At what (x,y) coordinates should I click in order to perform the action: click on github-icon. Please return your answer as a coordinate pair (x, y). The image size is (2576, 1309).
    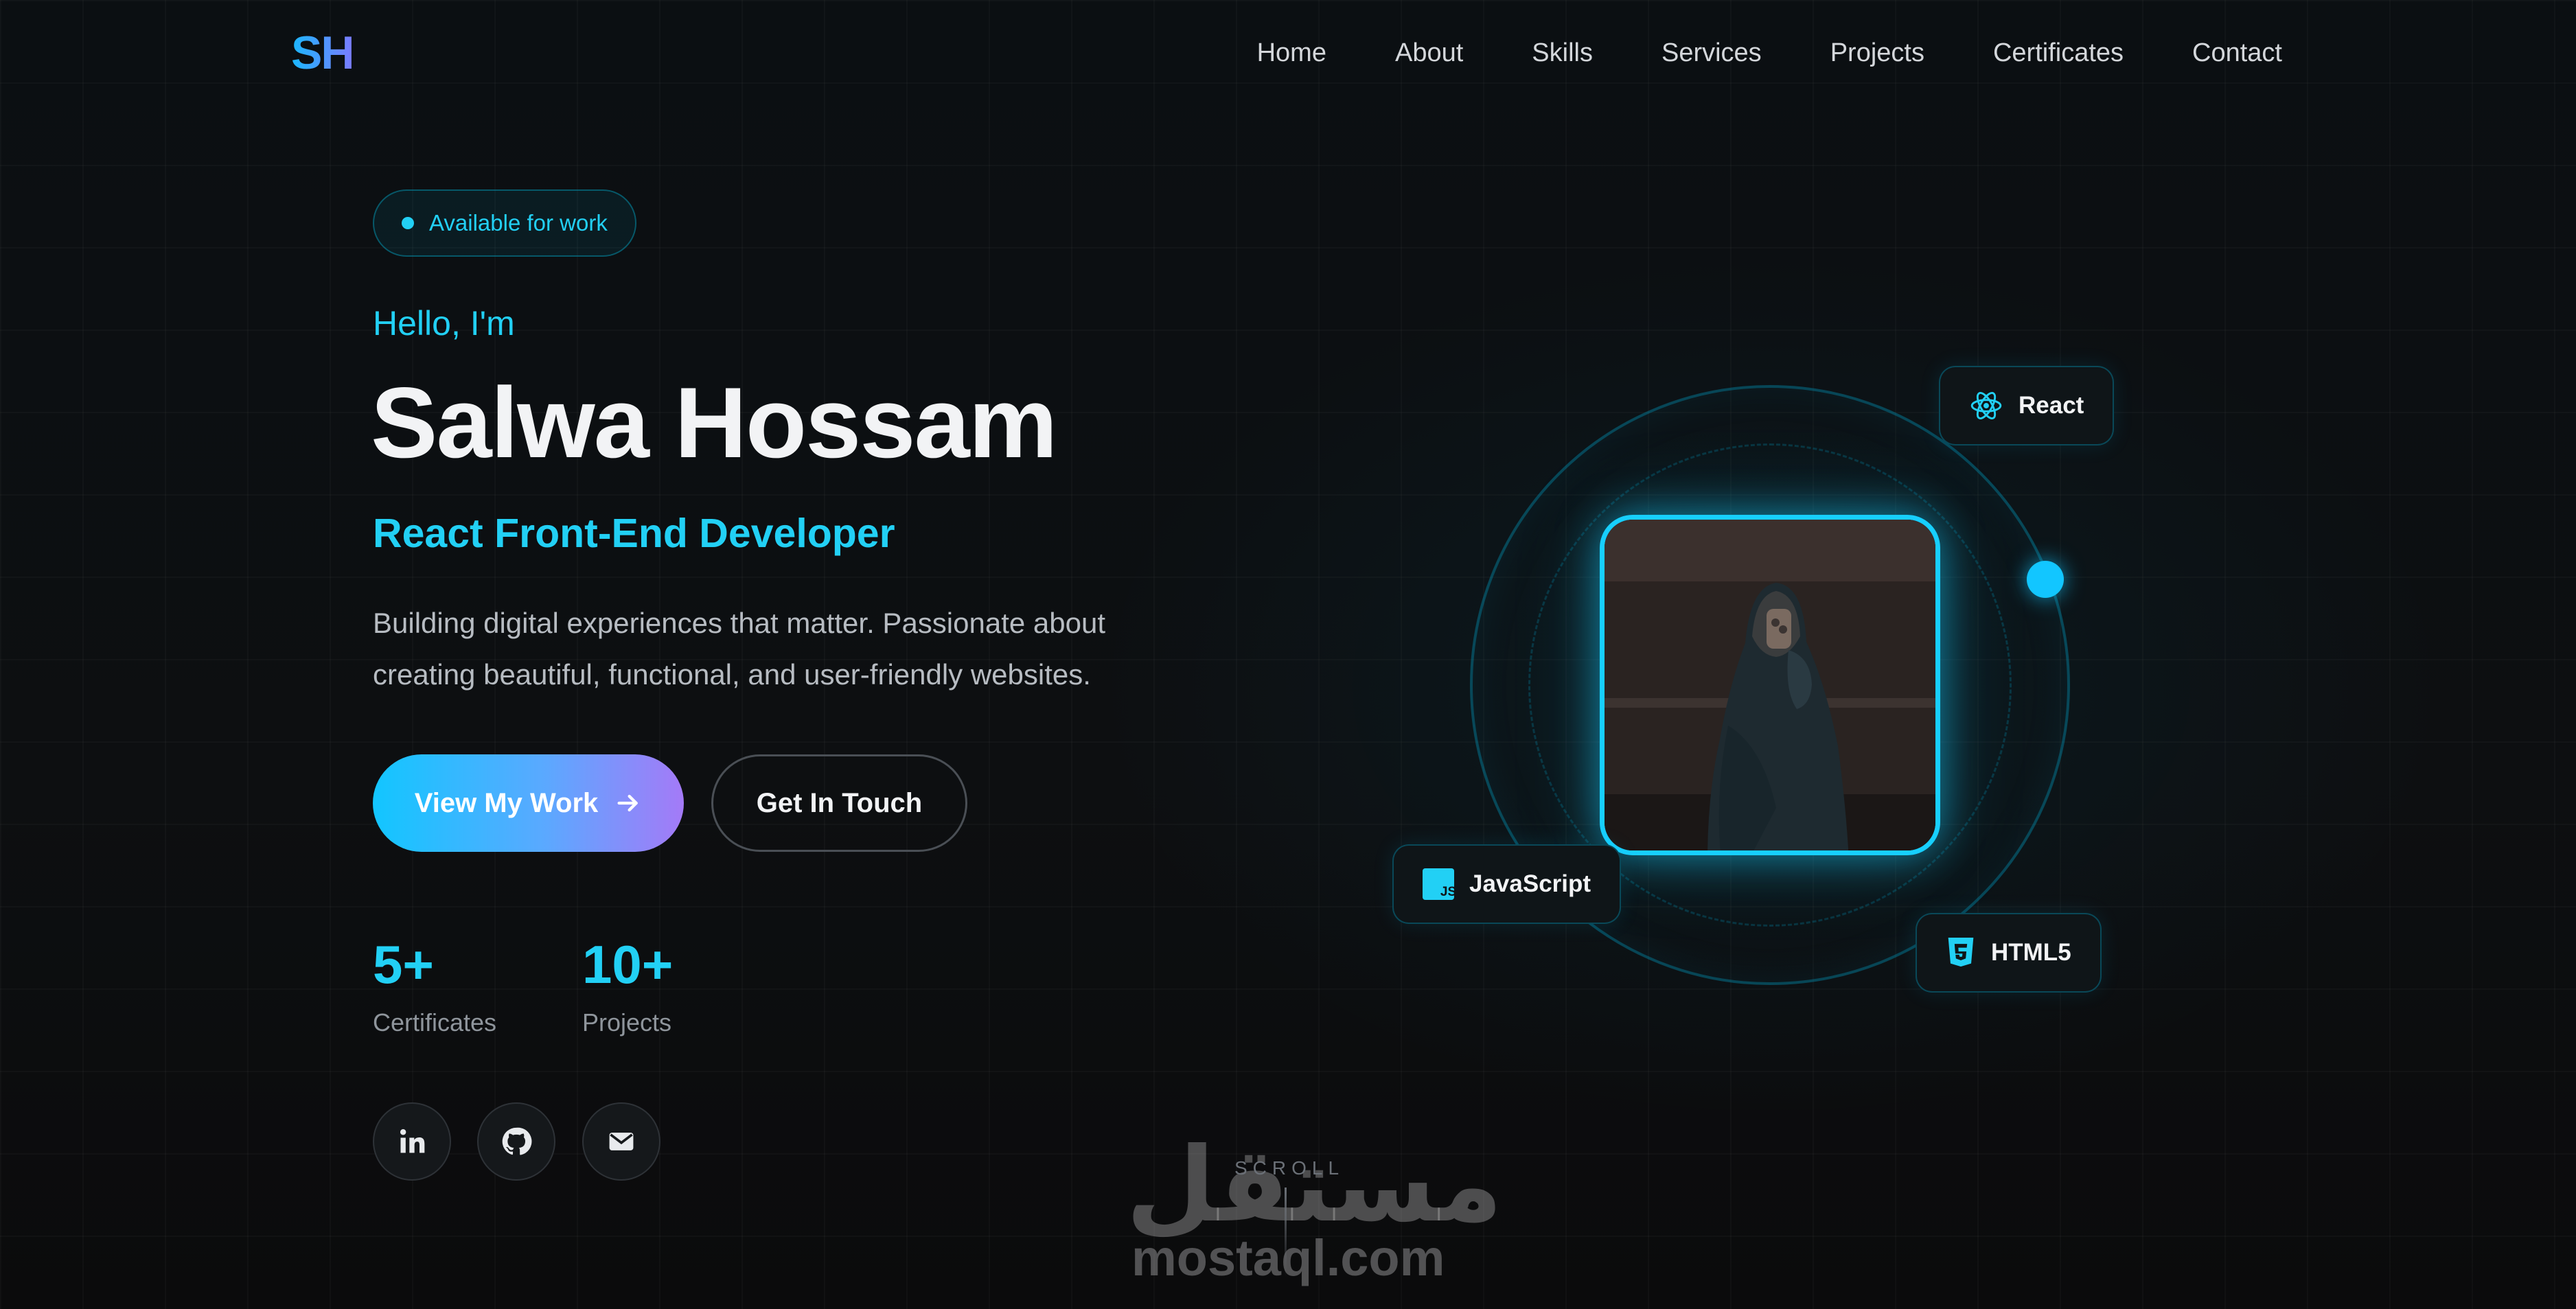
    Looking at the image, I should click on (517, 1141).